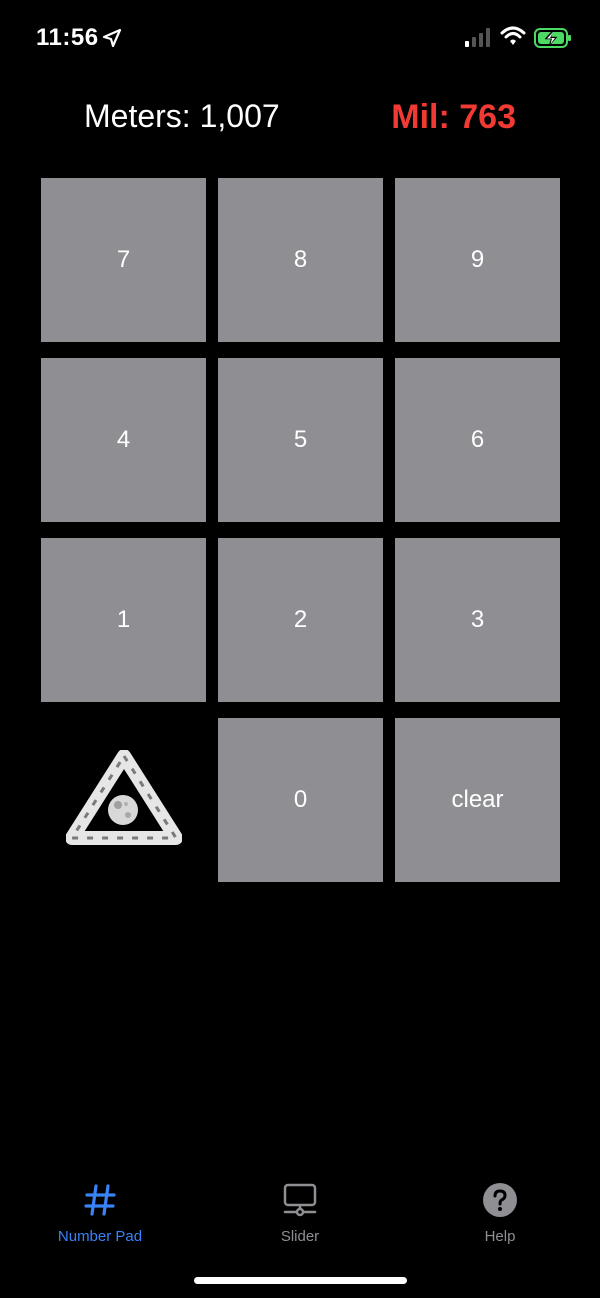 This screenshot has width=600, height=1298. Describe the element at coordinates (100, 1200) in the screenshot. I see `hash-icon` at that location.